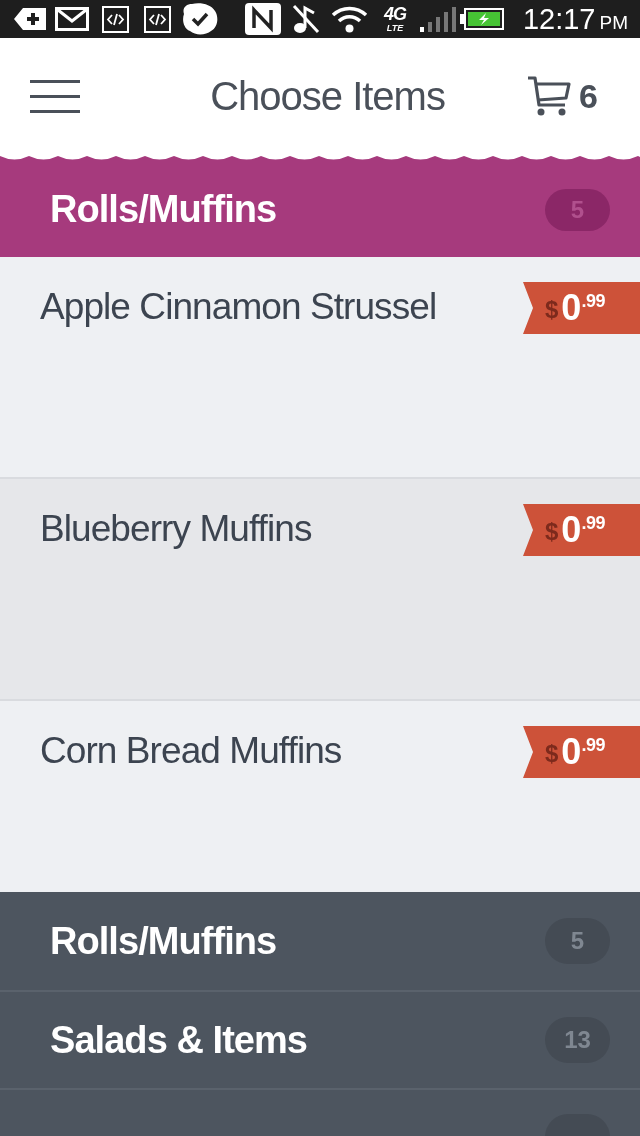 Image resolution: width=640 pixels, height=1136 pixels. What do you see at coordinates (349, 19) in the screenshot?
I see `wifi-icon` at bounding box center [349, 19].